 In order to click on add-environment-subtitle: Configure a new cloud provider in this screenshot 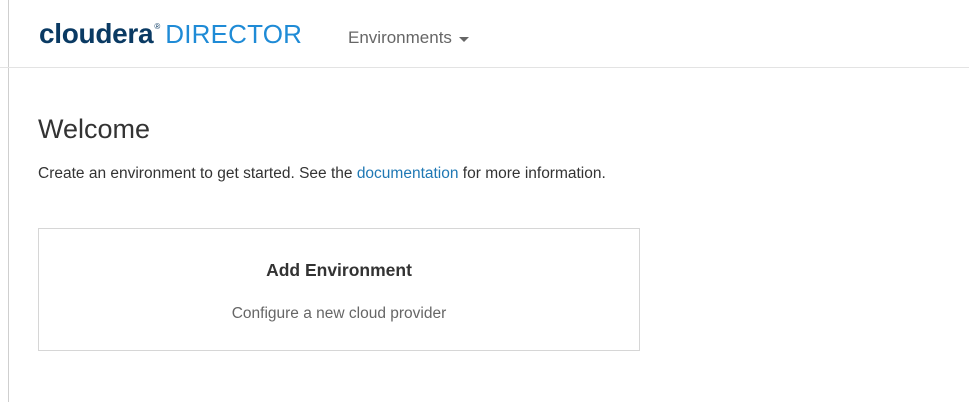, I will do `click(339, 313)`.